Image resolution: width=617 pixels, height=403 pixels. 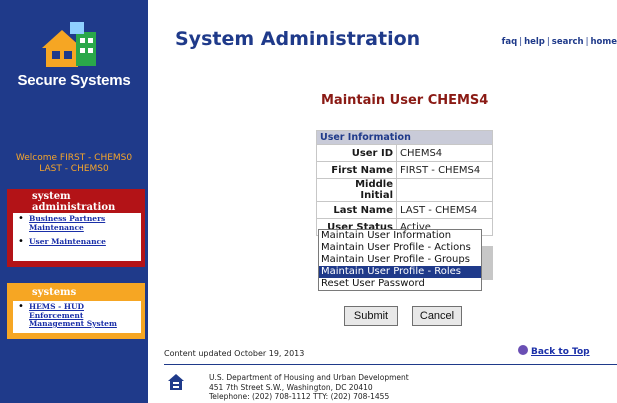 I want to click on brand-name: Secure Systems, so click(x=74, y=80).